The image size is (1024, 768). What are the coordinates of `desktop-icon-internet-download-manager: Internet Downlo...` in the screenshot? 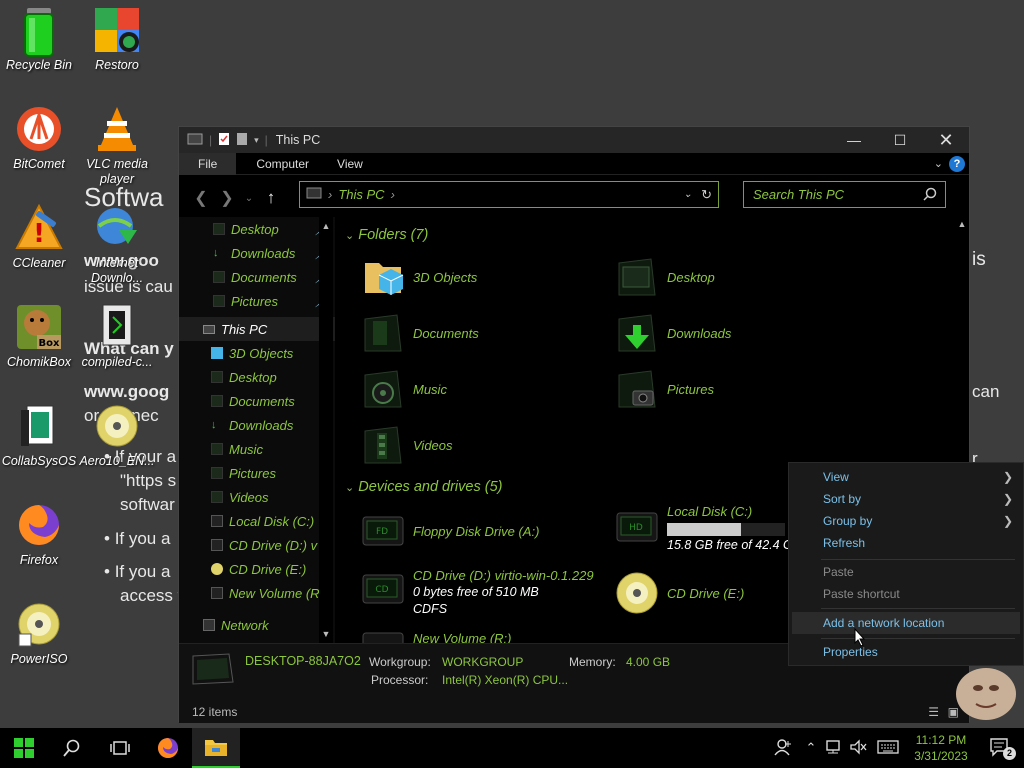 It's located at (117, 245).